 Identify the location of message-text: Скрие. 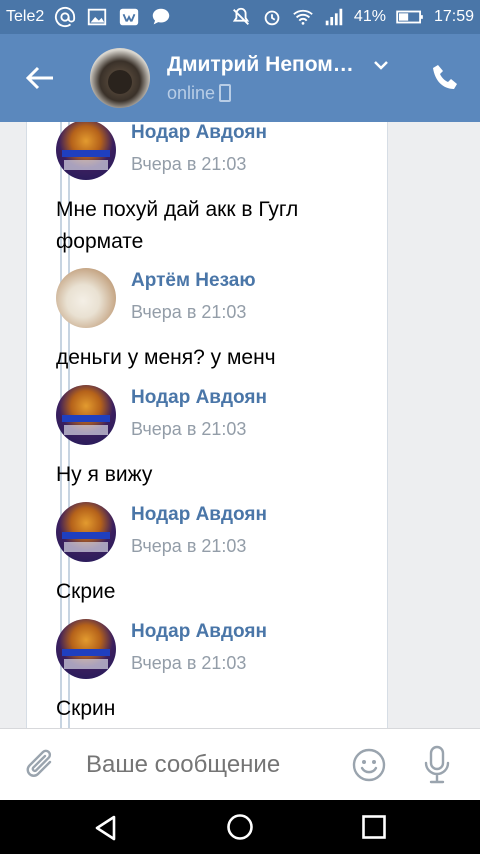
(86, 591).